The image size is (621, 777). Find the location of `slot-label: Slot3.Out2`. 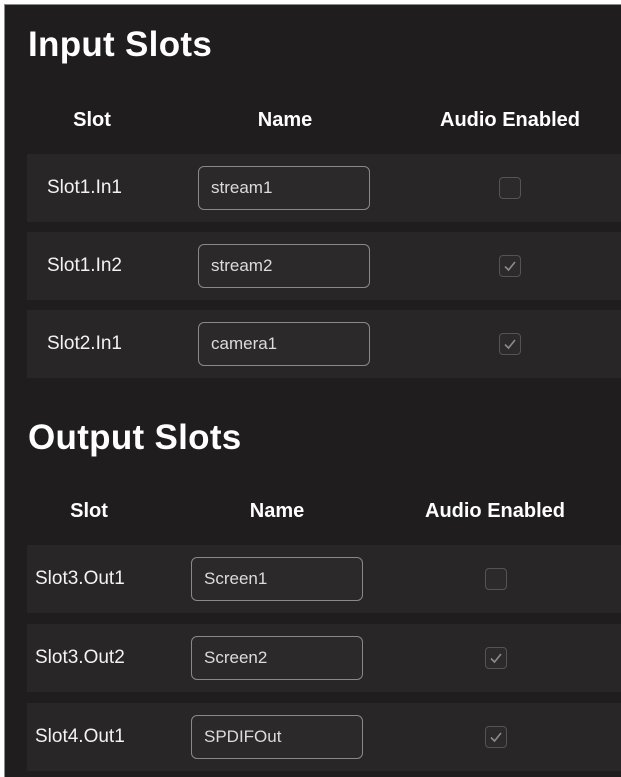

slot-label: Slot3.Out2 is located at coordinates (80, 657).